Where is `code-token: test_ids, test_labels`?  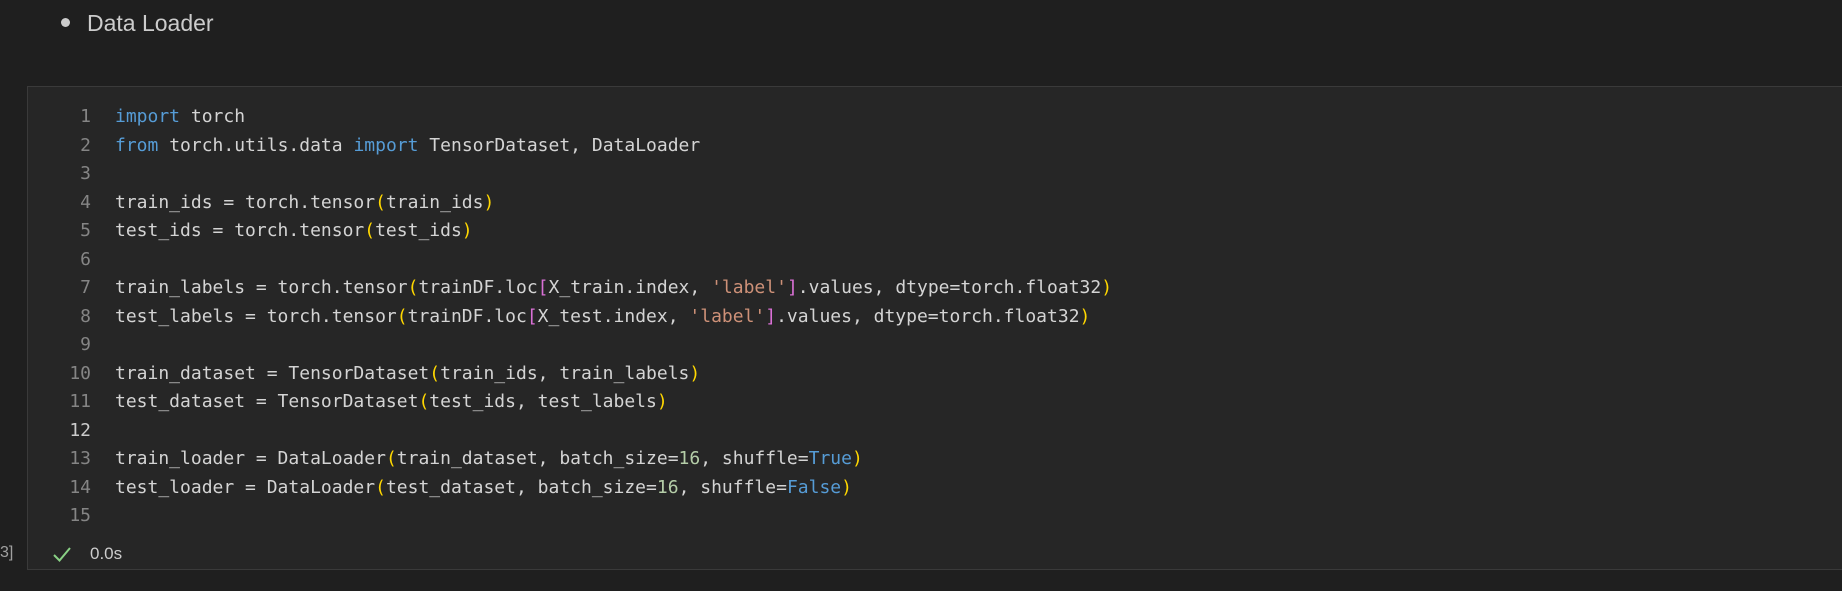
code-token: test_ids, test_labels is located at coordinates (543, 401).